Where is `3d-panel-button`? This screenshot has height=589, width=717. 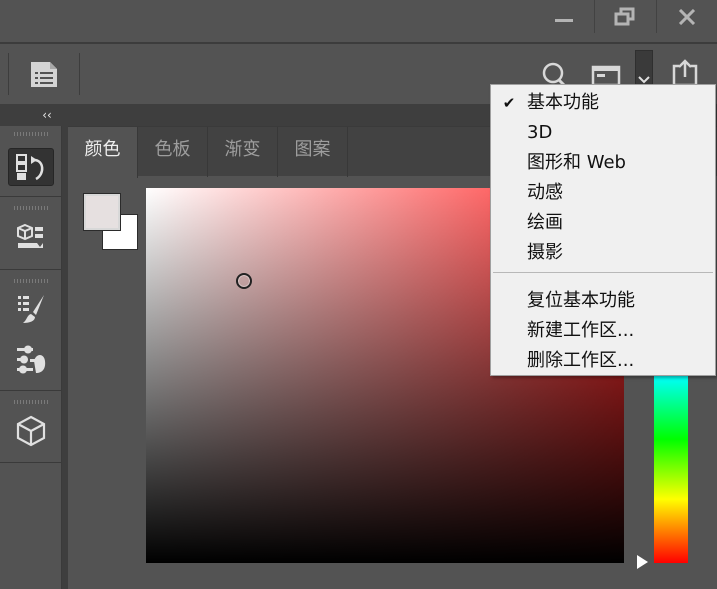 3d-panel-button is located at coordinates (31, 431).